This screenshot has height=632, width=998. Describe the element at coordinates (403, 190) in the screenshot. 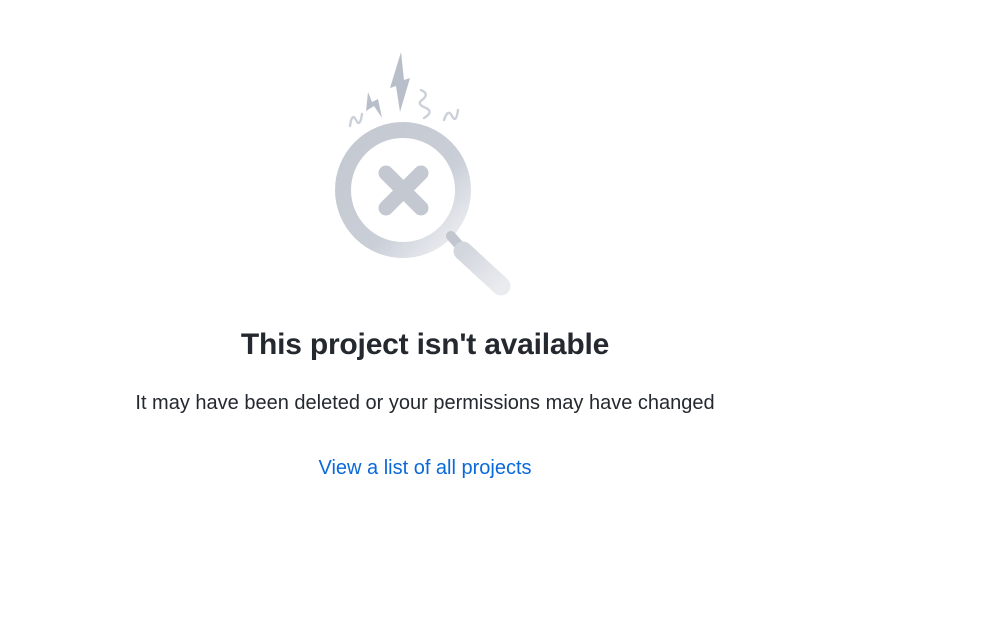

I see `close-icon` at that location.